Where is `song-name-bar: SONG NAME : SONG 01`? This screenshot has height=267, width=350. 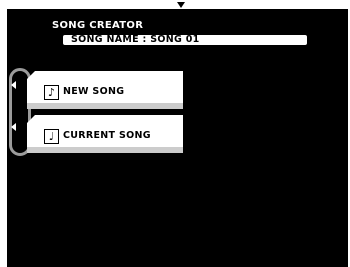 song-name-bar: SONG NAME : SONG 01 is located at coordinates (185, 39).